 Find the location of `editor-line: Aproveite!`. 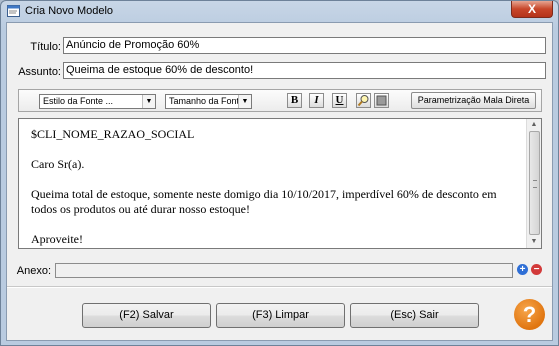

editor-line: Aproveite! is located at coordinates (57, 239).